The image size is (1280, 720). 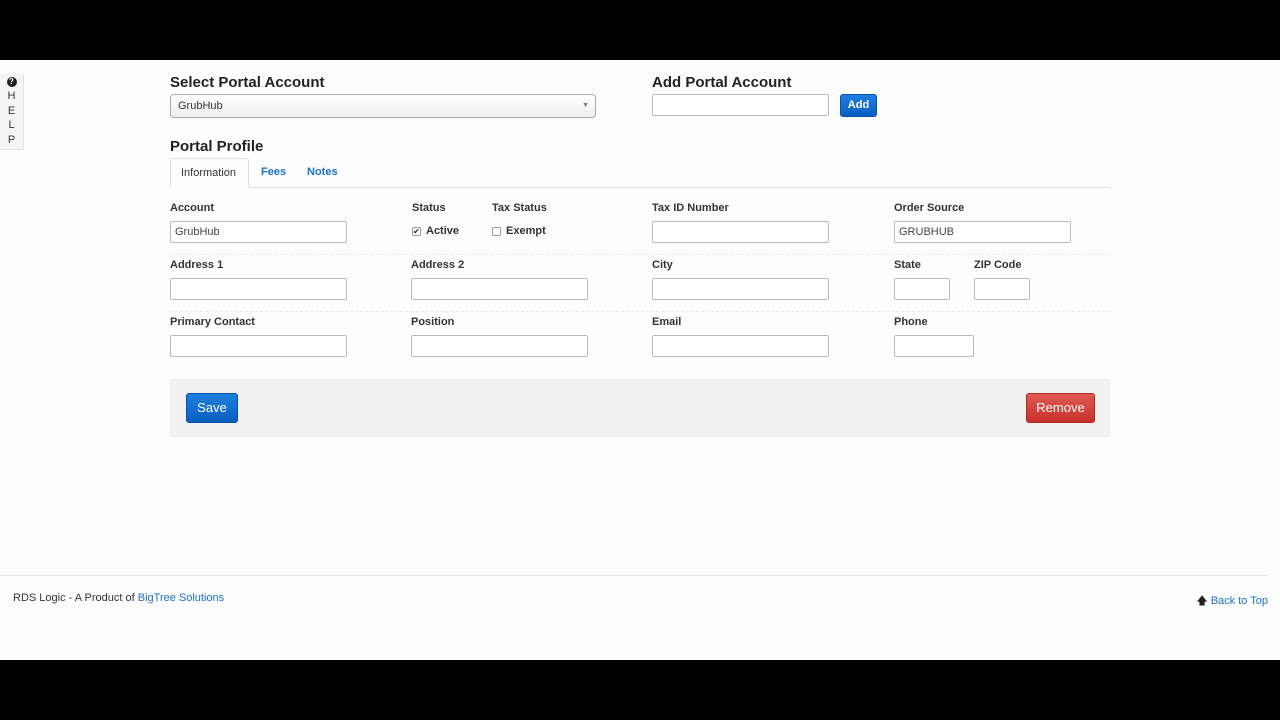 I want to click on footer-credit-text: RDS Logic - A Product of, so click(x=75, y=598).